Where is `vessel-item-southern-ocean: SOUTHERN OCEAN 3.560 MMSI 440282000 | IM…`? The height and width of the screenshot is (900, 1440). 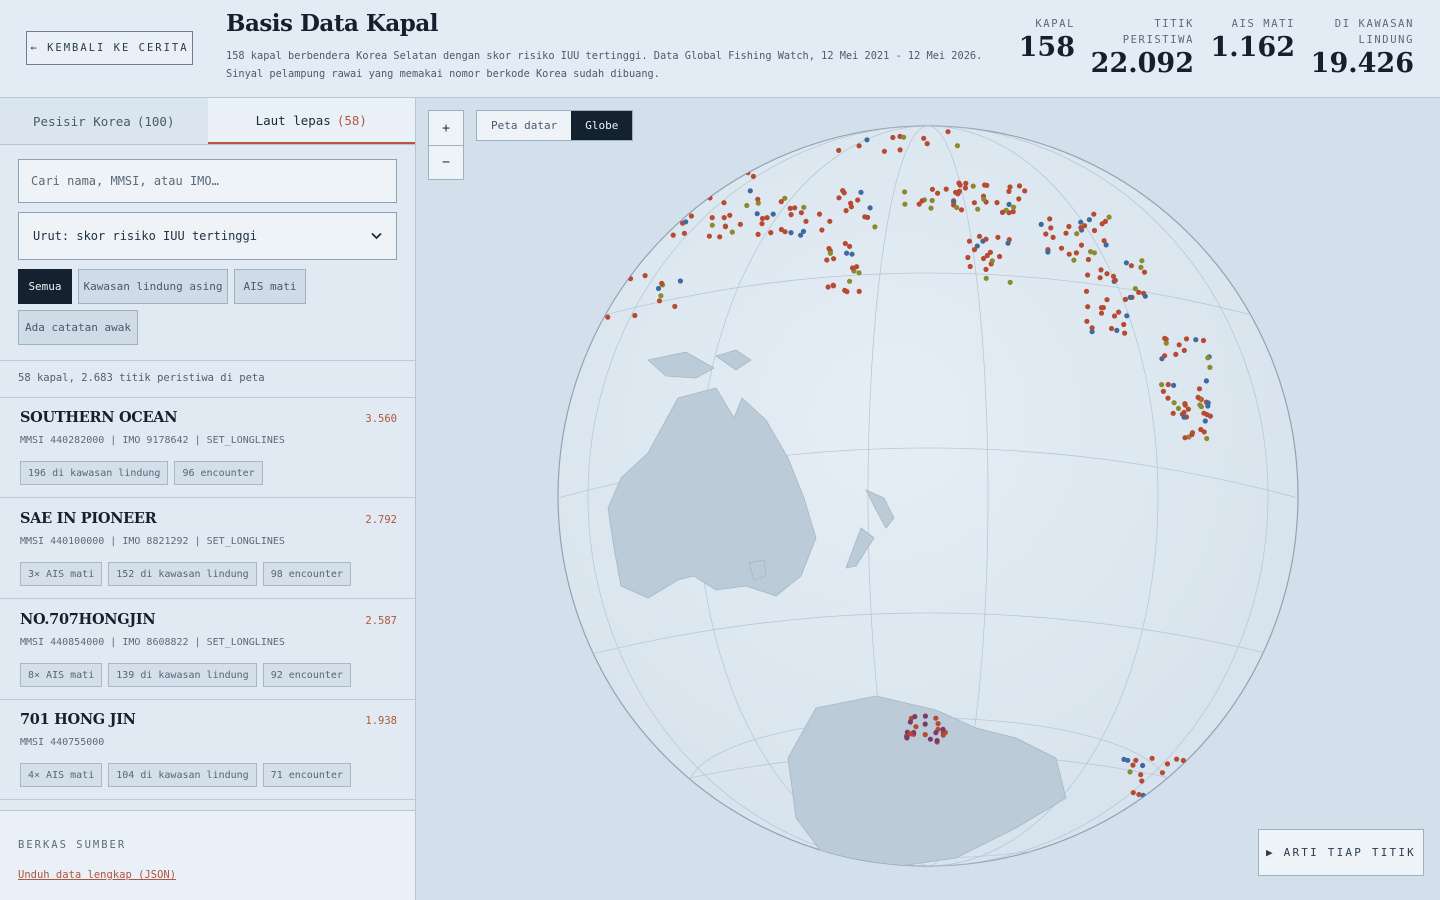
vessel-item-southern-ocean: SOUTHERN OCEAN 3.560 MMSI 440282000 | IM… is located at coordinates (207, 448).